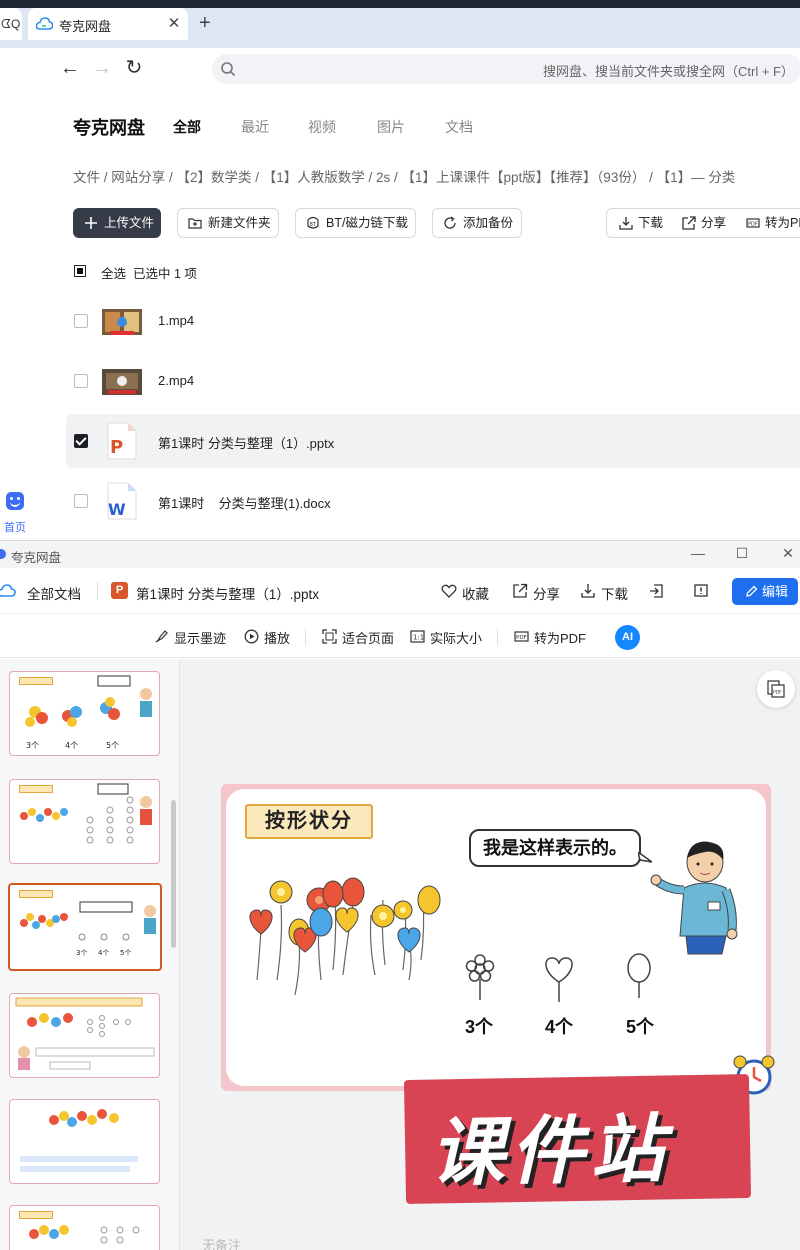  What do you see at coordinates (694, 898) in the screenshot?
I see `boy-illustration` at bounding box center [694, 898].